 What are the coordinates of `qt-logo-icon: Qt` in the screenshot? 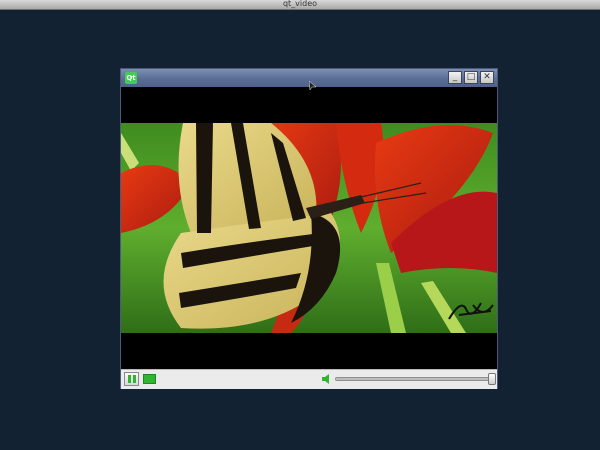 It's located at (131, 78).